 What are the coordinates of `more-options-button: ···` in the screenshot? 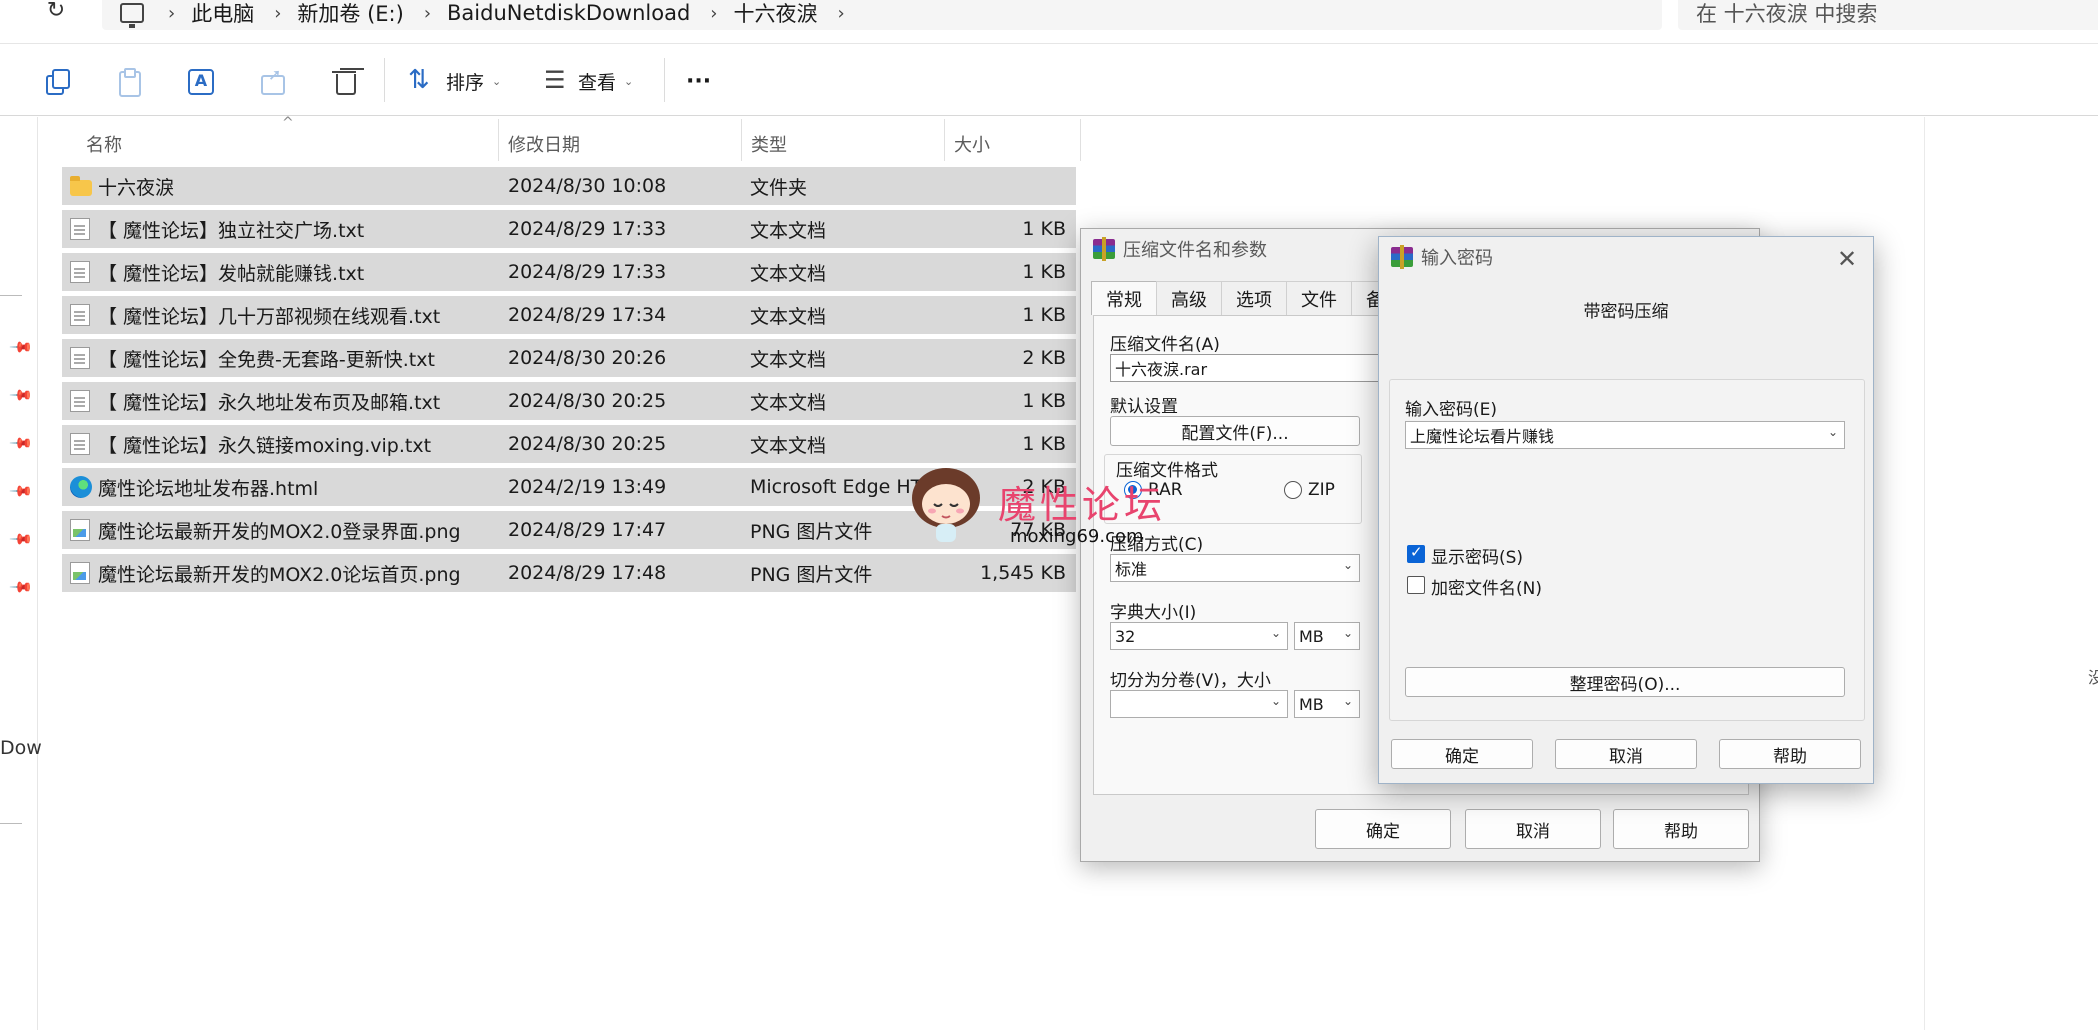 It's located at (698, 81).